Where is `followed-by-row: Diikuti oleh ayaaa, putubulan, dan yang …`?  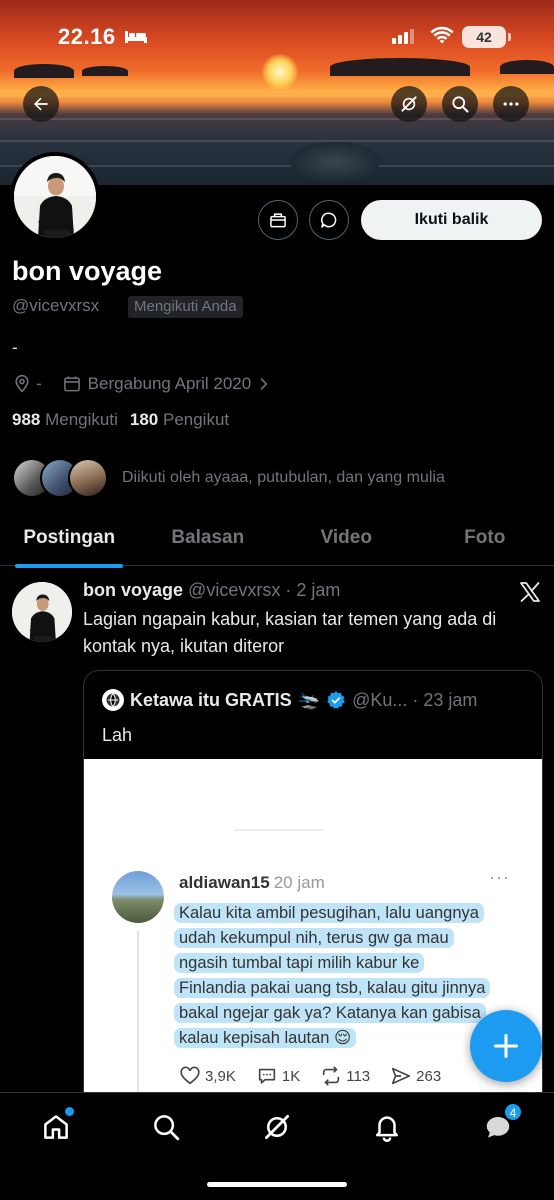 followed-by-row: Diikuti oleh ayaaa, putubulan, dan yang … is located at coordinates (228, 478).